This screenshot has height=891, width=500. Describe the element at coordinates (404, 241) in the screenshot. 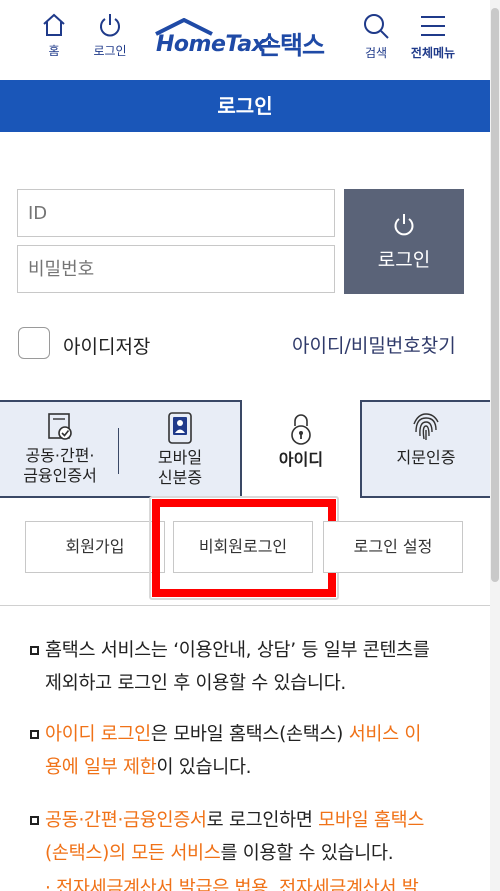

I see `login-button: 로그인` at that location.